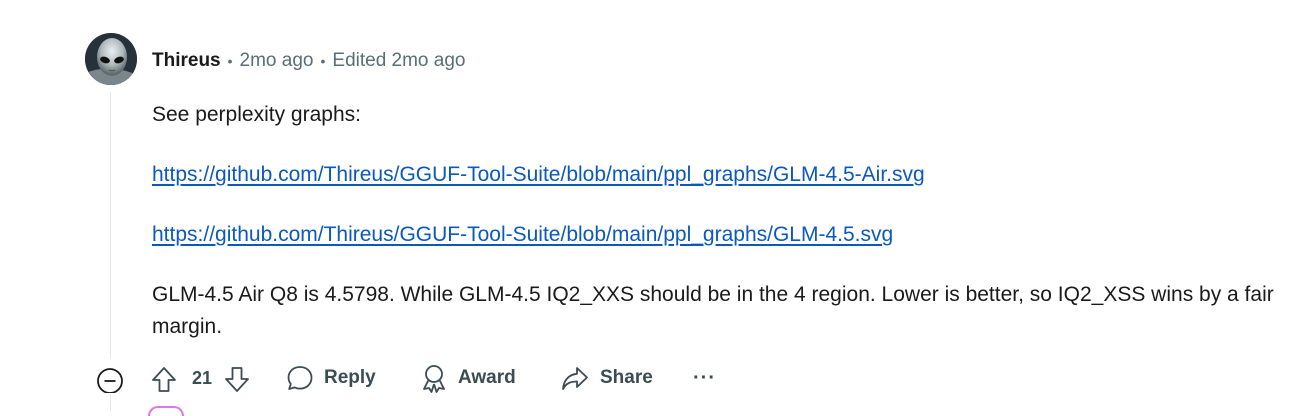 The image size is (1309, 416). Describe the element at coordinates (399, 60) in the screenshot. I see `edited-timestamp: Edited 2mo ago` at that location.